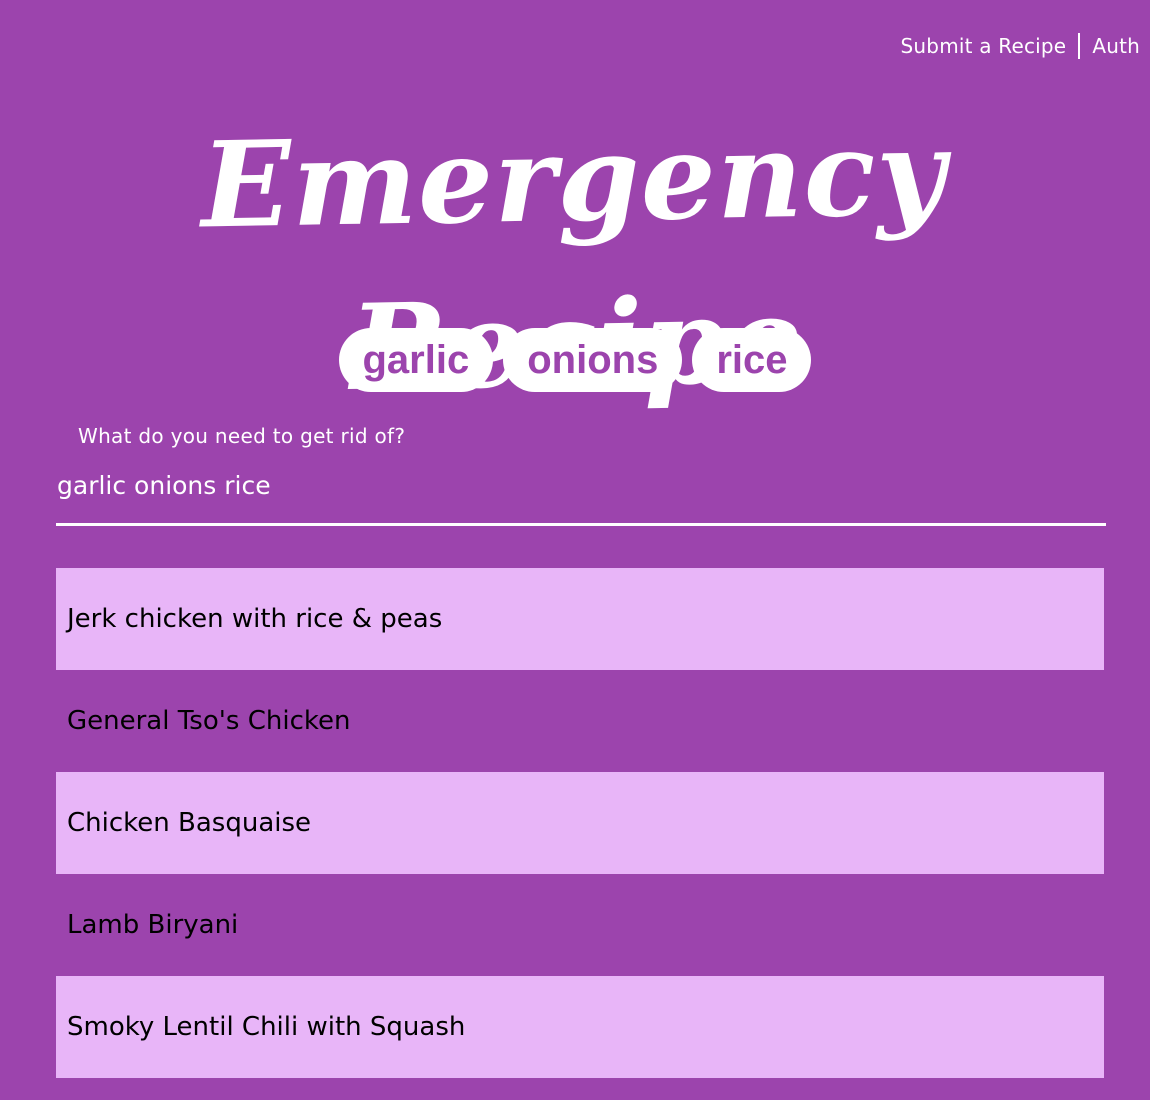  Describe the element at coordinates (416, 360) in the screenshot. I see `ingredient-chip-garlic: garlic` at that location.